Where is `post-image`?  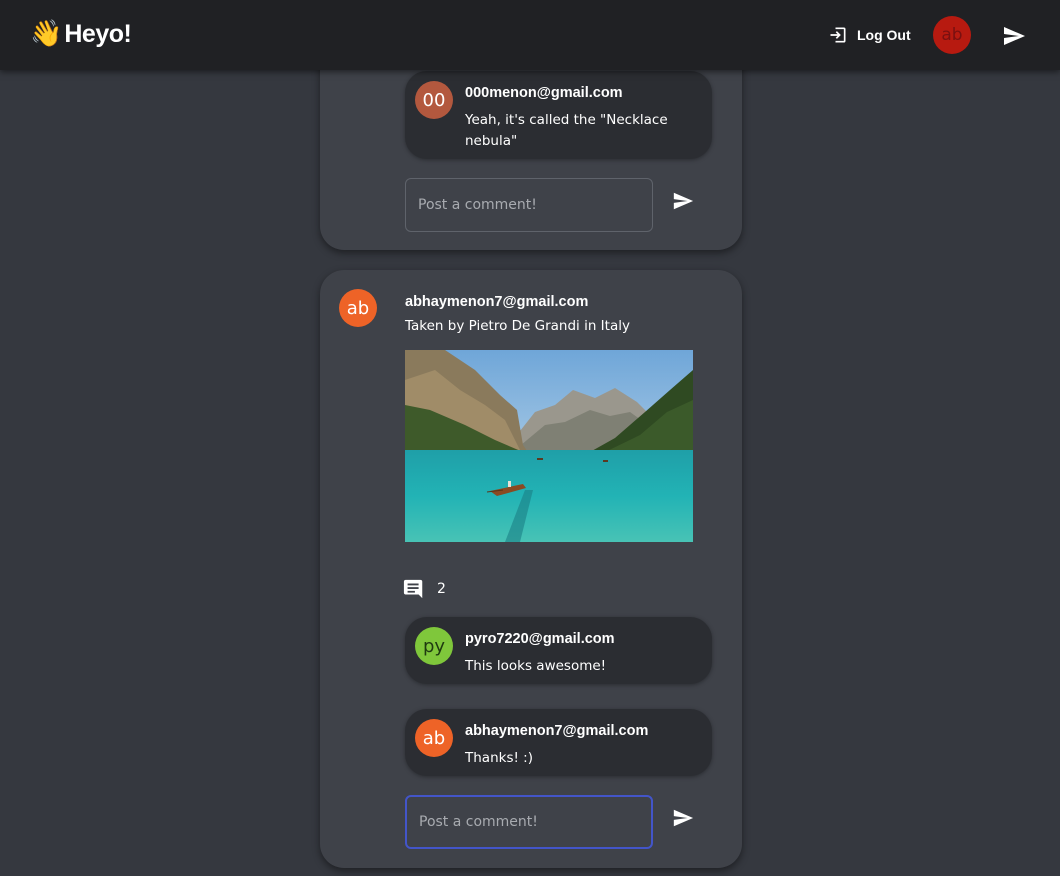
post-image is located at coordinates (549, 446).